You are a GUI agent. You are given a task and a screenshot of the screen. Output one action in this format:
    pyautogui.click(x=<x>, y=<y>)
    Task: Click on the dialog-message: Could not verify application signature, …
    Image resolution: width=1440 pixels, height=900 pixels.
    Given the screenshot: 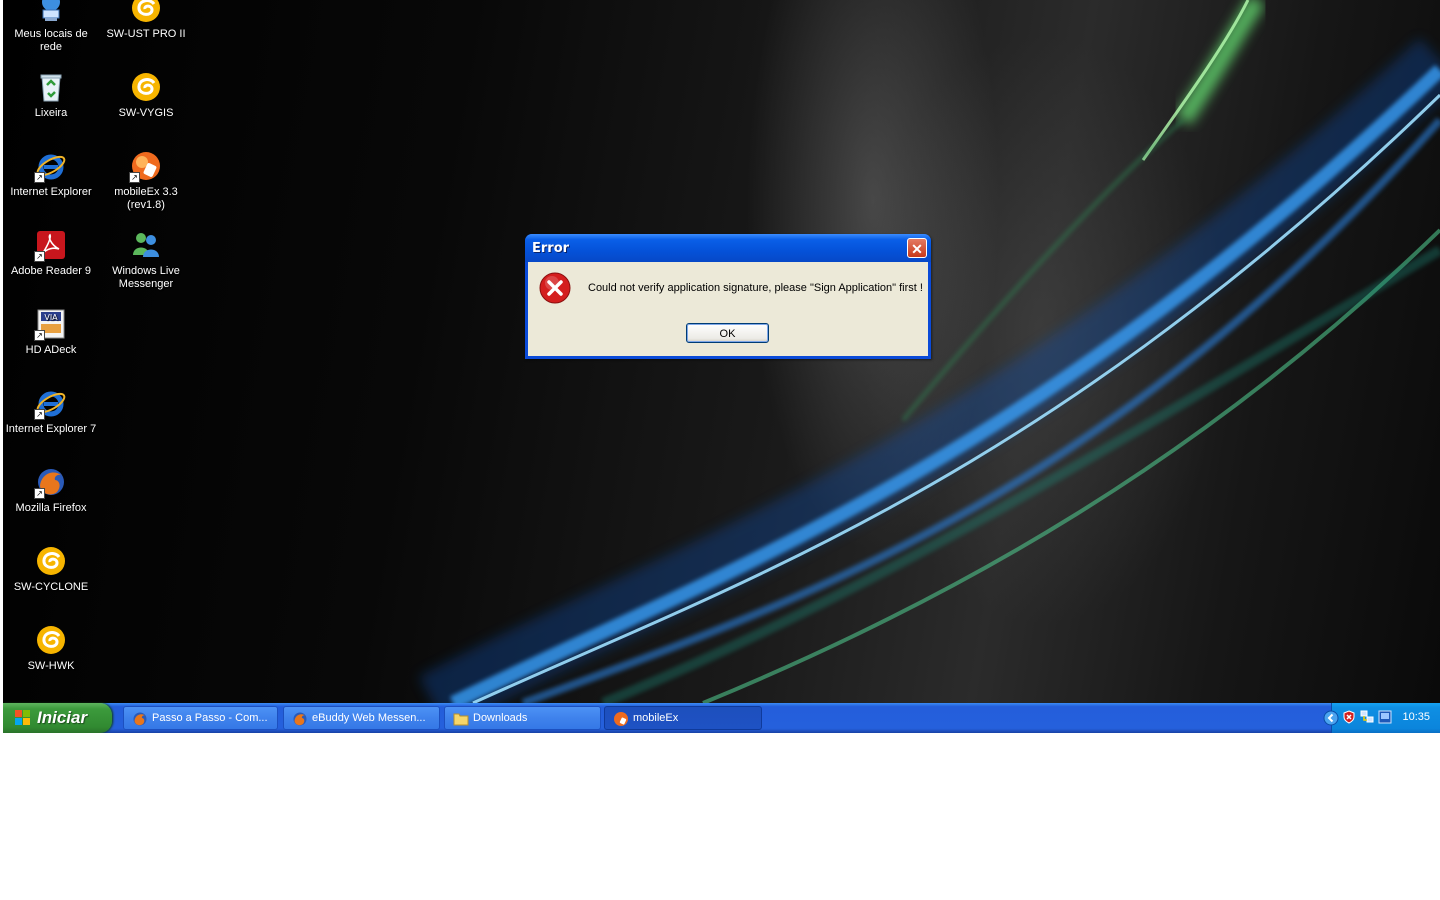 What is the action you would take?
    pyautogui.click(x=755, y=288)
    